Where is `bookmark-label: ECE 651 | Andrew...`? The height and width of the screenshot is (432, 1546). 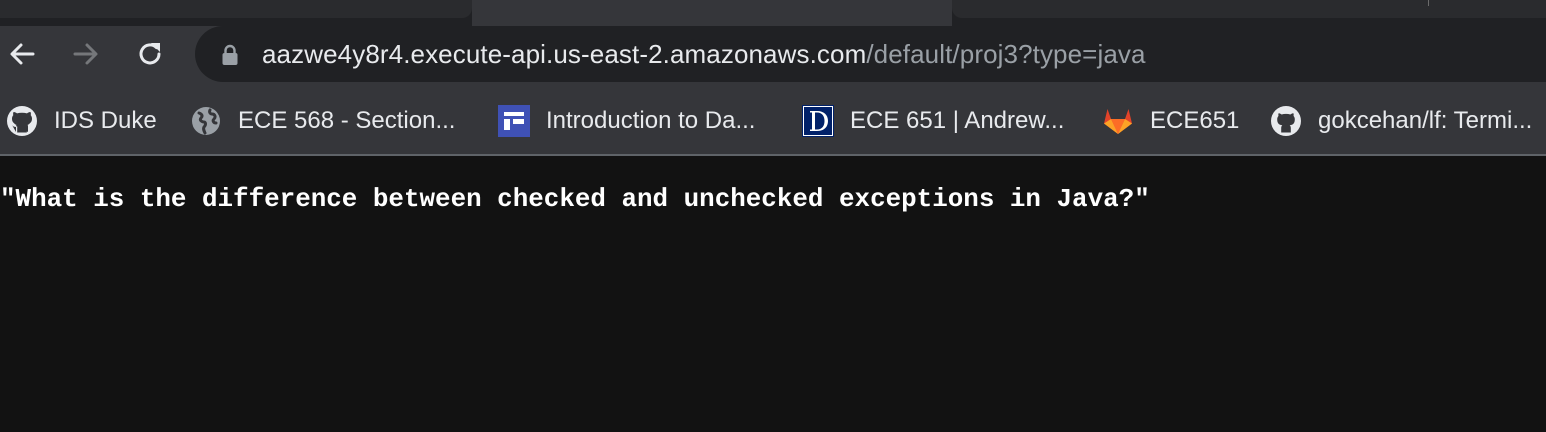
bookmark-label: ECE 651 | Andrew... is located at coordinates (957, 120).